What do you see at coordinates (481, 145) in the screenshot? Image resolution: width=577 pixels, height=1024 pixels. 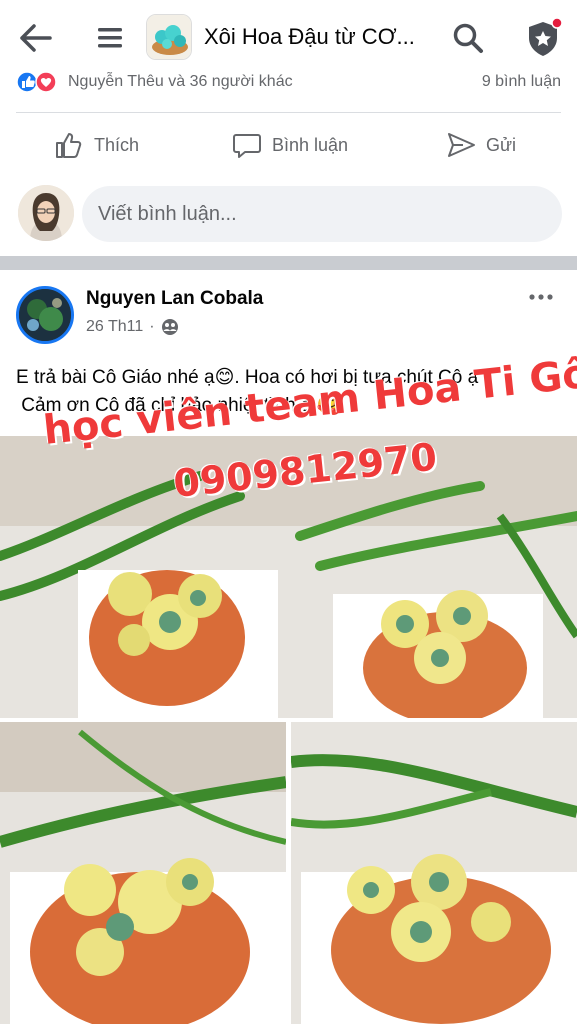 I see `send-button: Gửi` at bounding box center [481, 145].